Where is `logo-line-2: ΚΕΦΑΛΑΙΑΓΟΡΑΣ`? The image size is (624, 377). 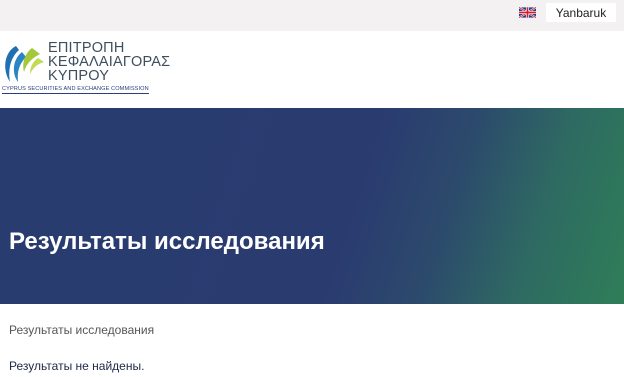 logo-line-2: ΚΕΦΑΛΑΙΑΓΟΡΑΣ is located at coordinates (109, 62).